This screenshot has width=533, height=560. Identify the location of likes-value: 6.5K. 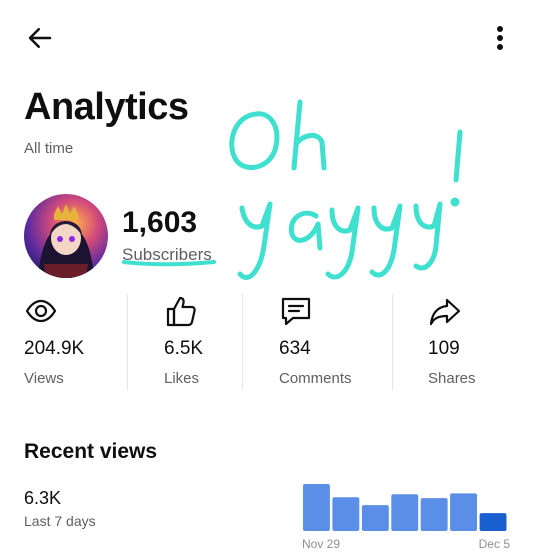
(184, 348).